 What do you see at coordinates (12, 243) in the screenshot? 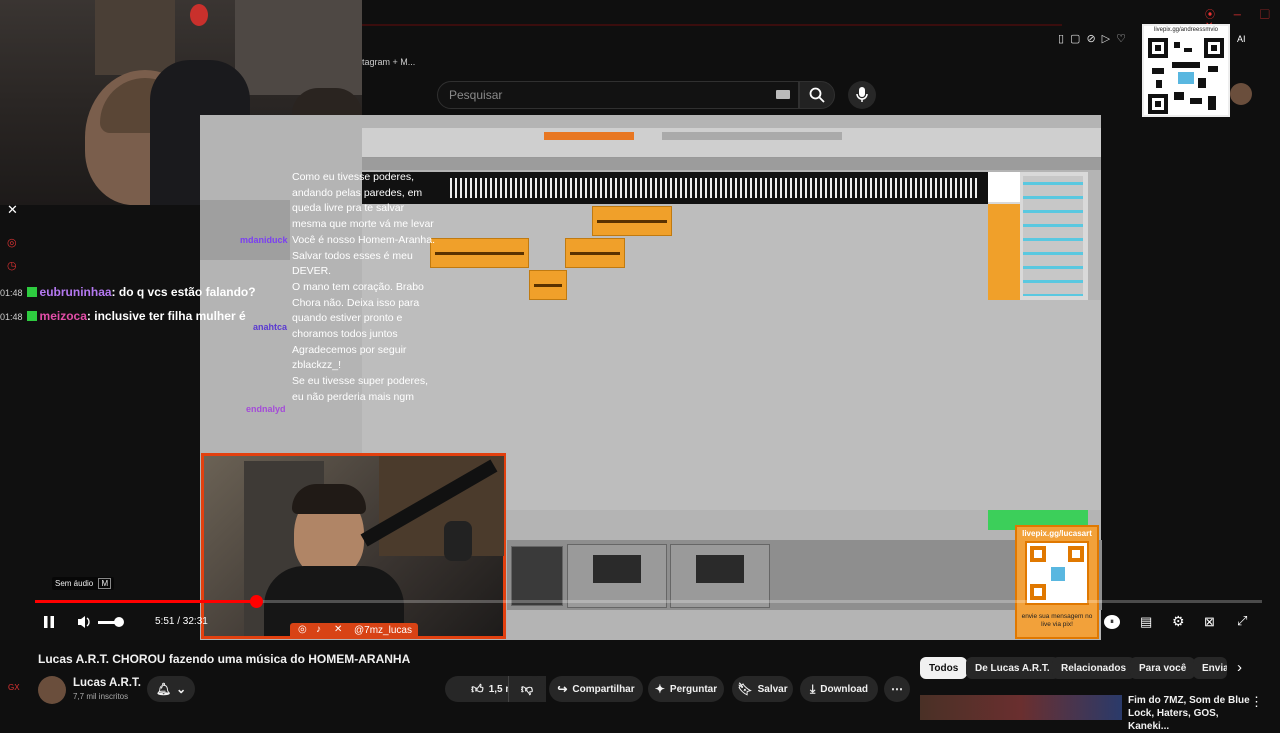
I see `record-icon: ◎` at bounding box center [12, 243].